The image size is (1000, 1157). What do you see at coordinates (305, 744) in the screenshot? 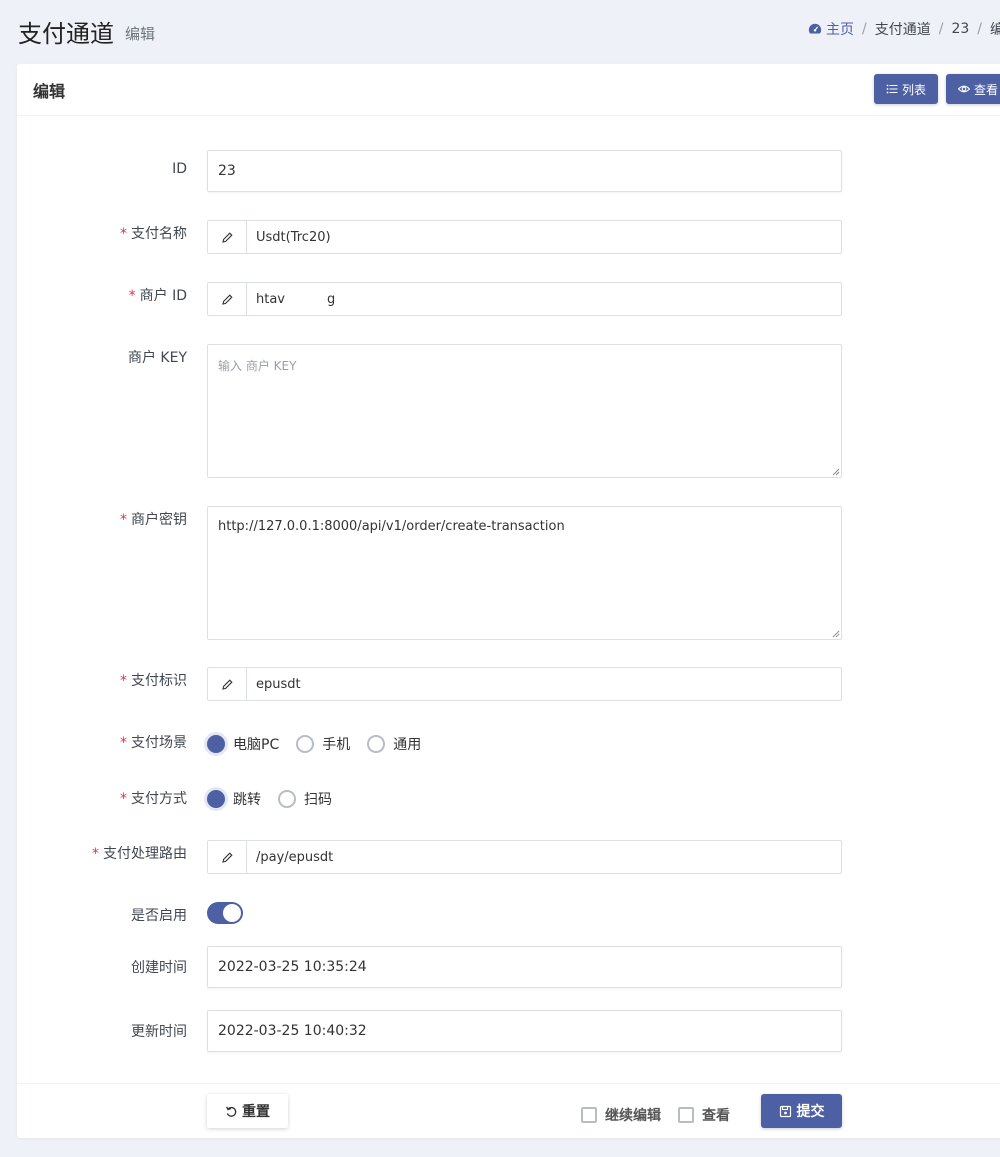
I see `pay-scene-radio-mobile` at bounding box center [305, 744].